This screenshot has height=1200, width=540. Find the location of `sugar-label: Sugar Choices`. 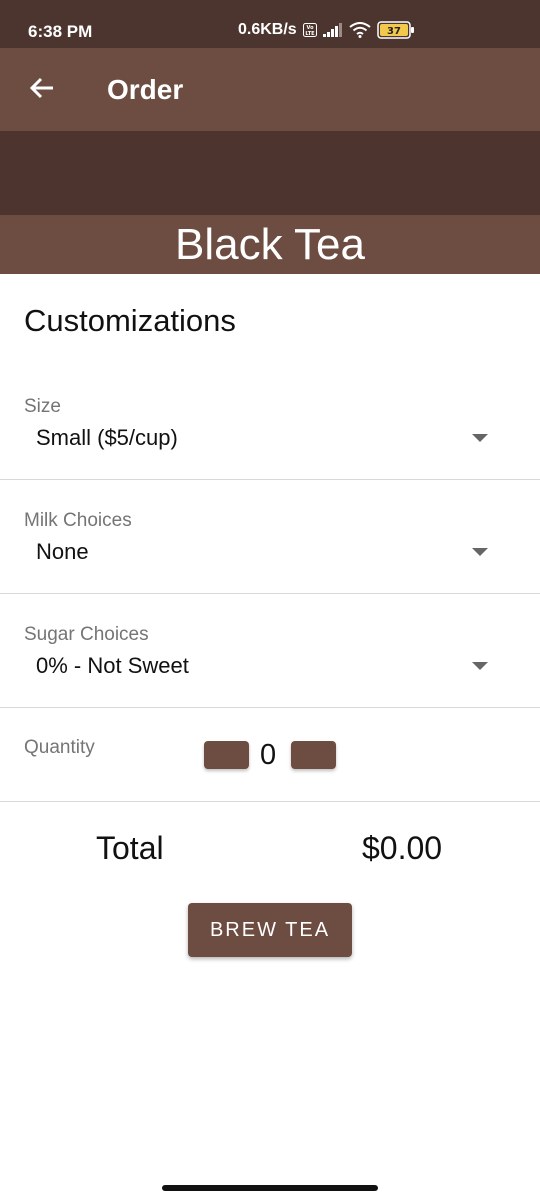

sugar-label: Sugar Choices is located at coordinates (86, 634).